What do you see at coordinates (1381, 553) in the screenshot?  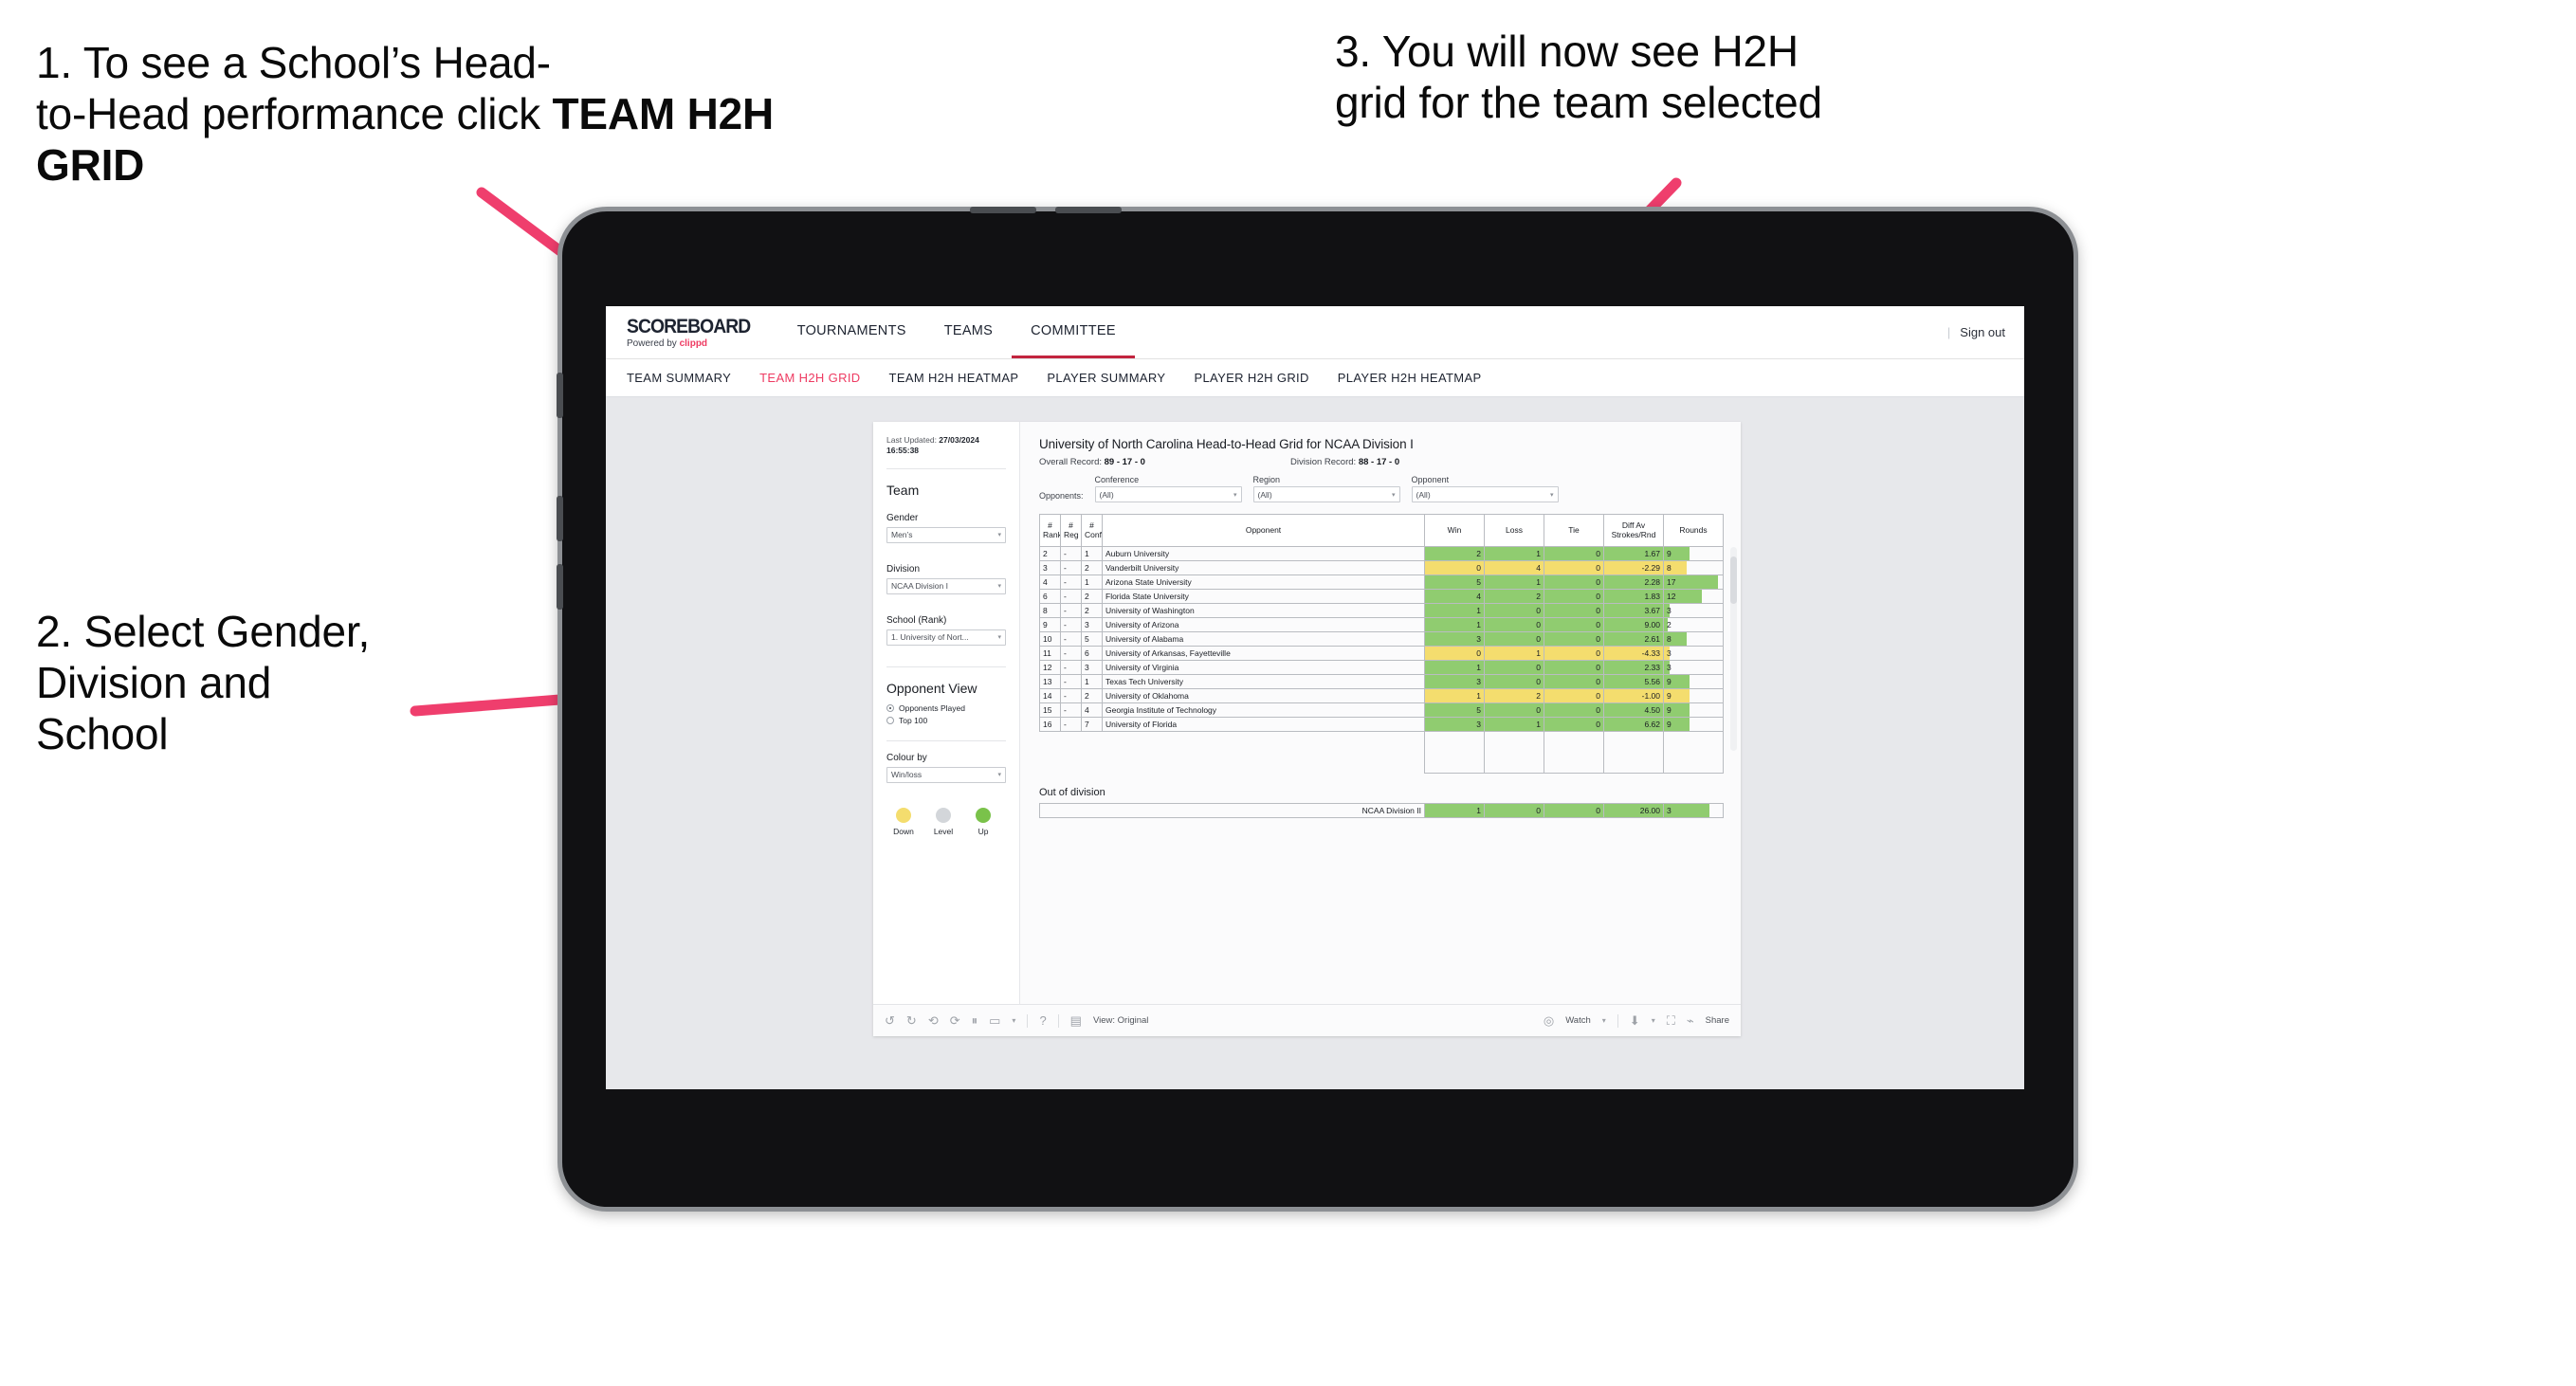 I see `table-row: 2-1 Auburn University 2 1 0 1.67 9` at bounding box center [1381, 553].